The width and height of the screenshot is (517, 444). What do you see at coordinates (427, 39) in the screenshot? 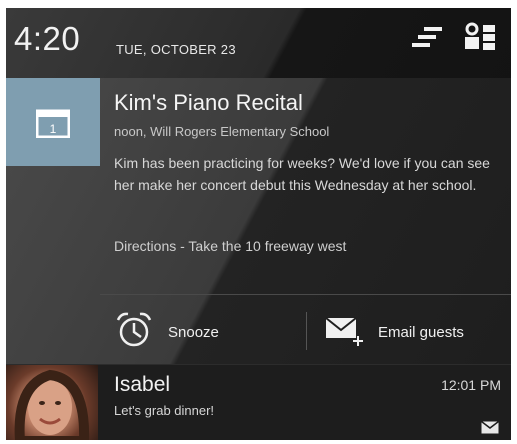
I see `clear-all-icon` at bounding box center [427, 39].